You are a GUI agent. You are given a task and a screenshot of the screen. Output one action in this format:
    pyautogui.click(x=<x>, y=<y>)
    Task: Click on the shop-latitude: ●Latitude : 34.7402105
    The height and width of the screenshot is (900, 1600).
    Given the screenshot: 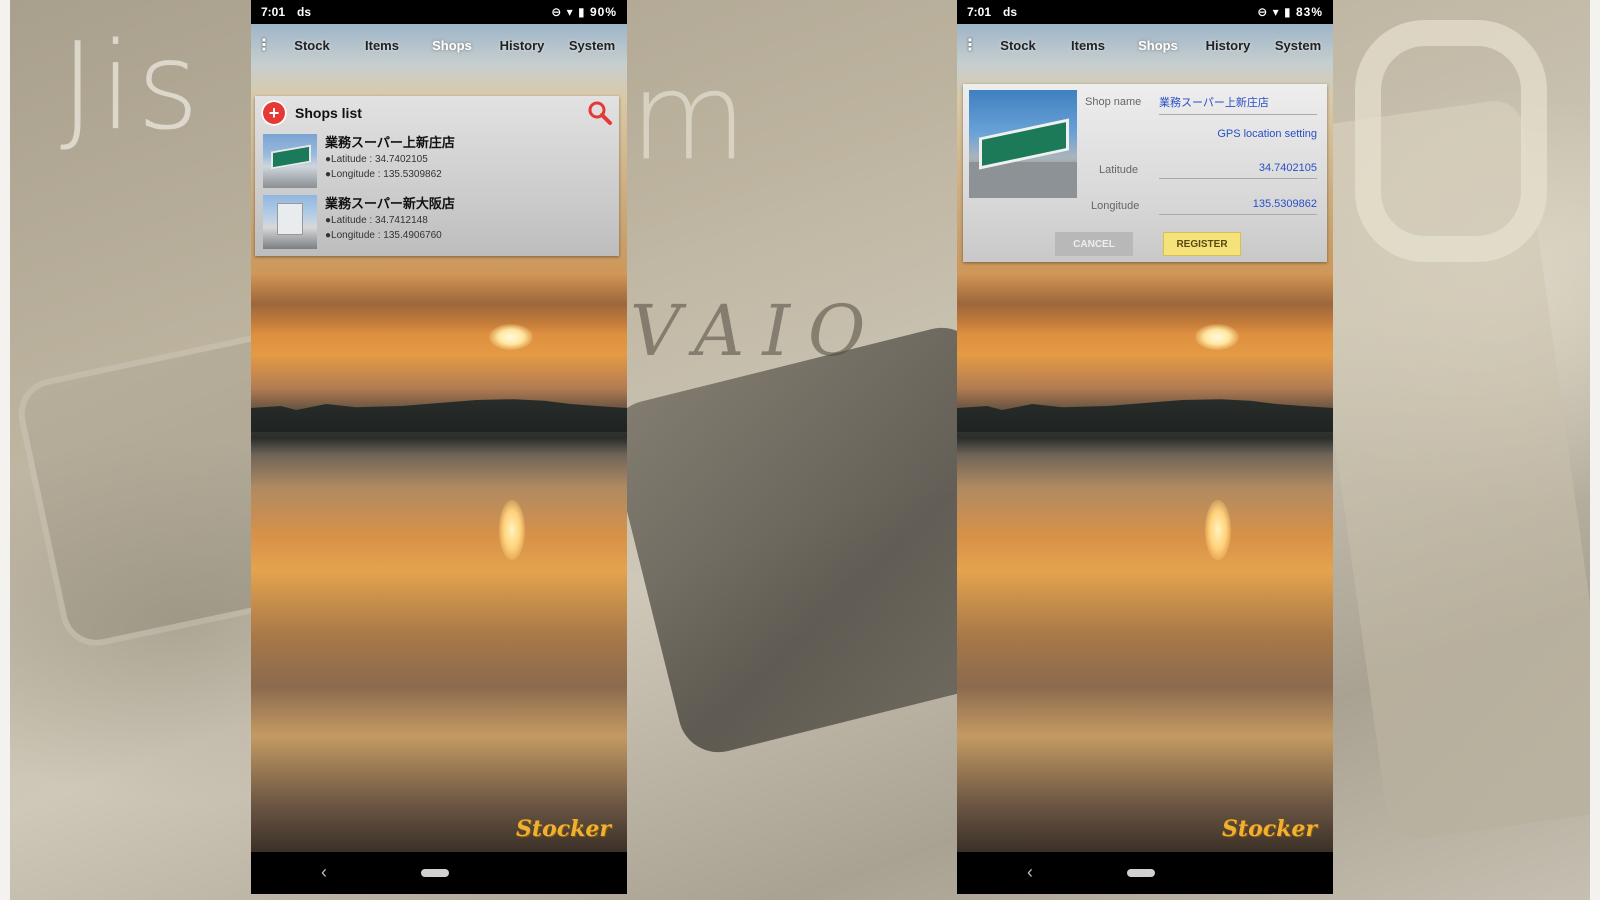 What is the action you would take?
    pyautogui.click(x=376, y=159)
    